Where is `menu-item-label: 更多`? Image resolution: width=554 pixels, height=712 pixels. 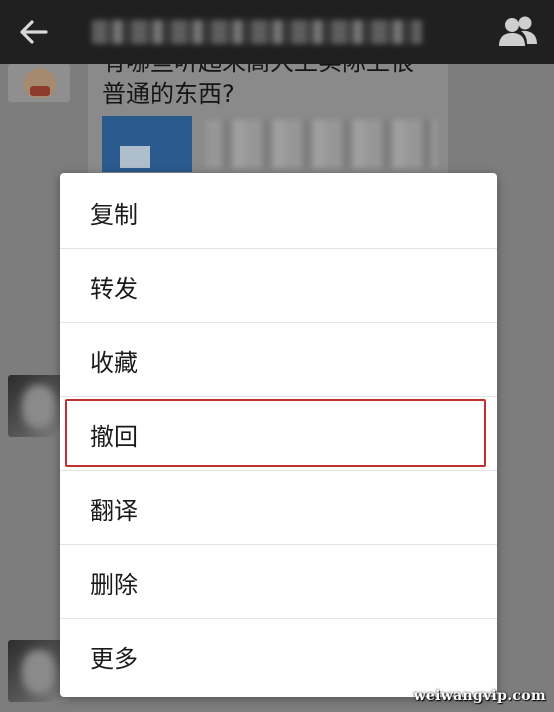
menu-item-label: 更多 is located at coordinates (114, 658).